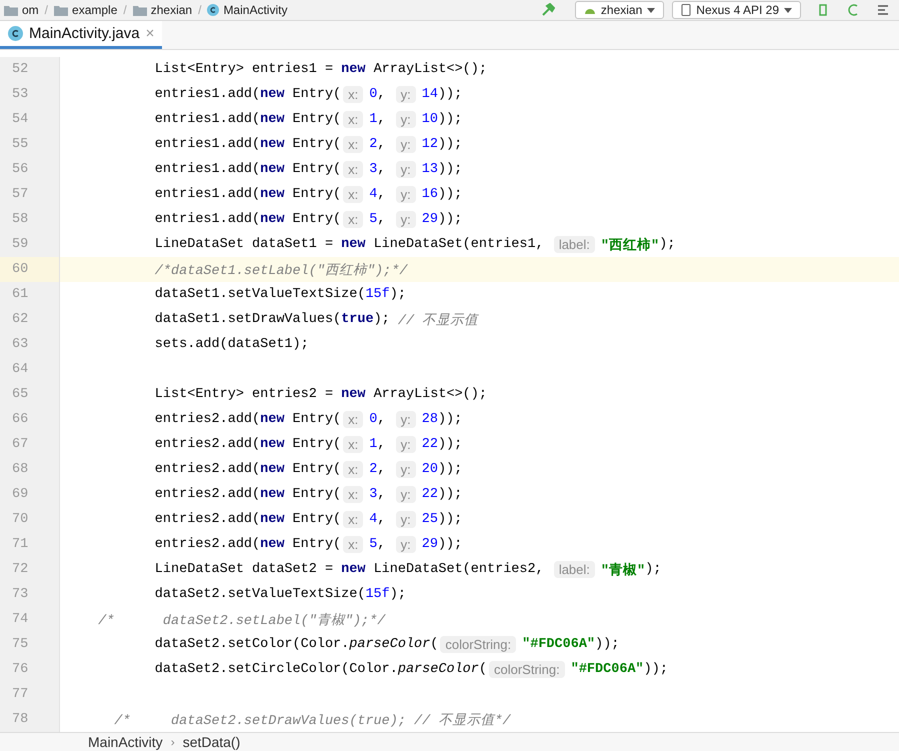 The width and height of the screenshot is (899, 751). What do you see at coordinates (619, 10) in the screenshot?
I see `run-configuration-dropdown: zhexian` at bounding box center [619, 10].